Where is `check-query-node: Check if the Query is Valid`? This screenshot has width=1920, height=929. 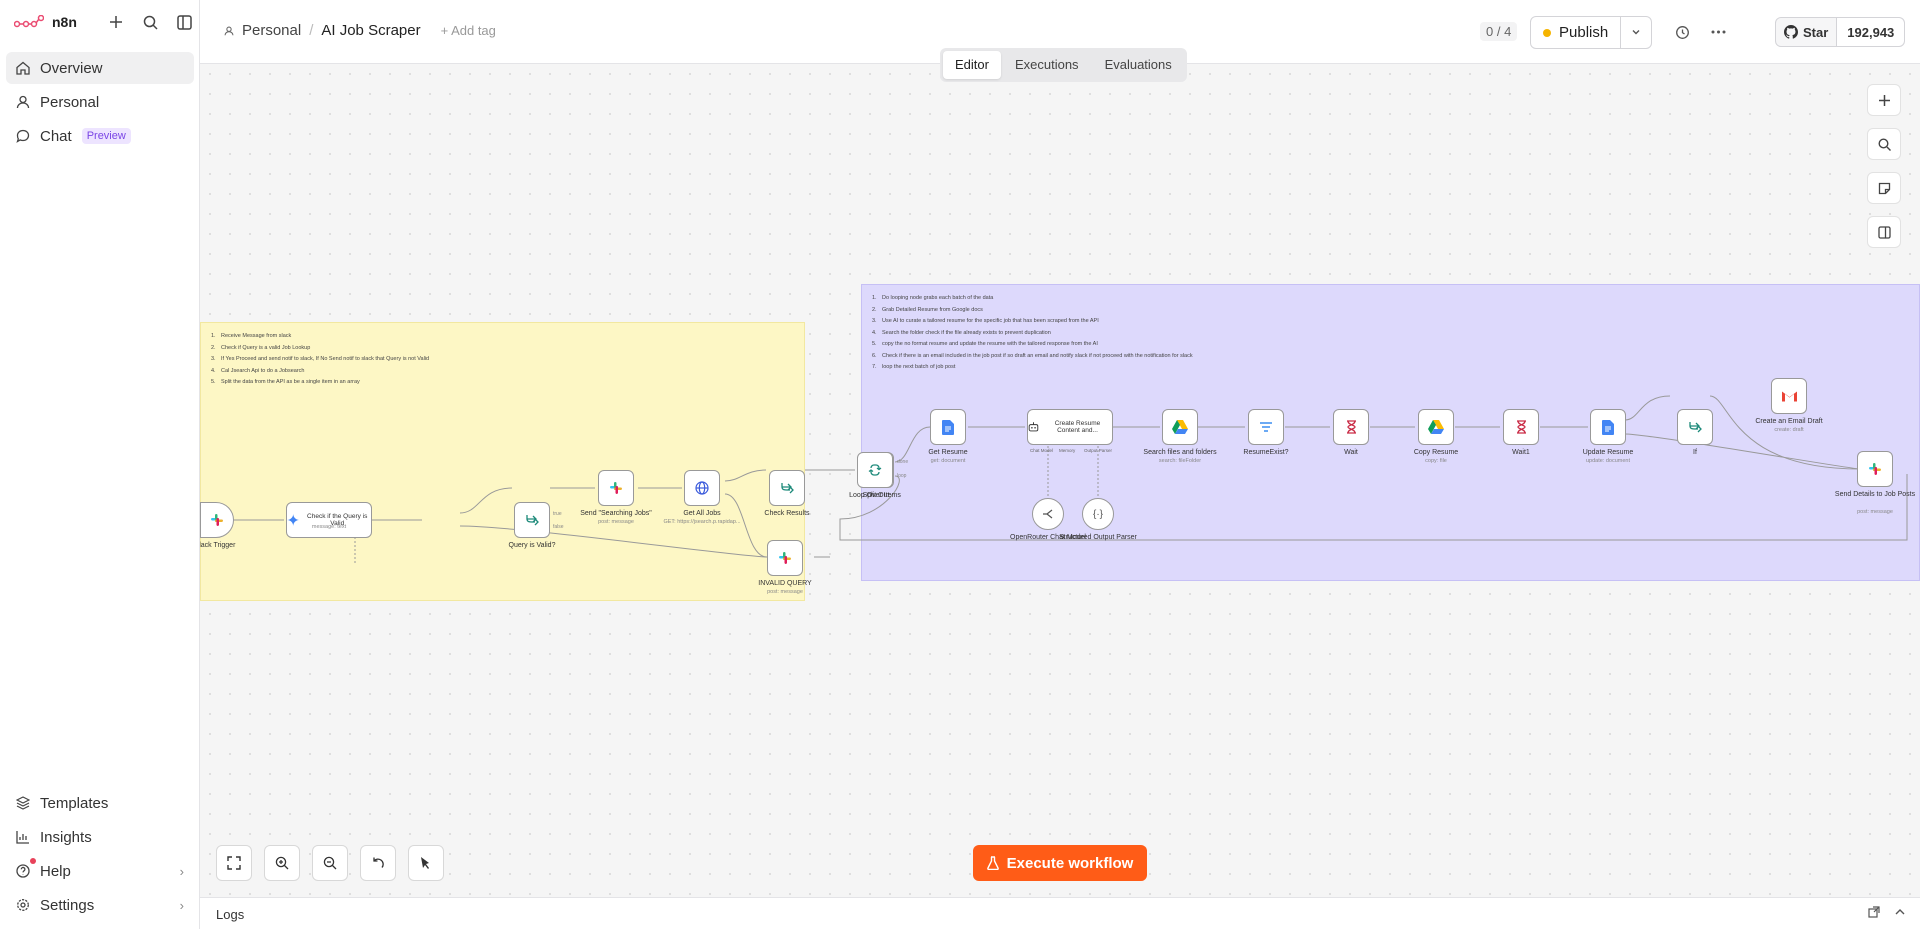
check-query-node: Check if the Query is Valid is located at coordinates (329, 520).